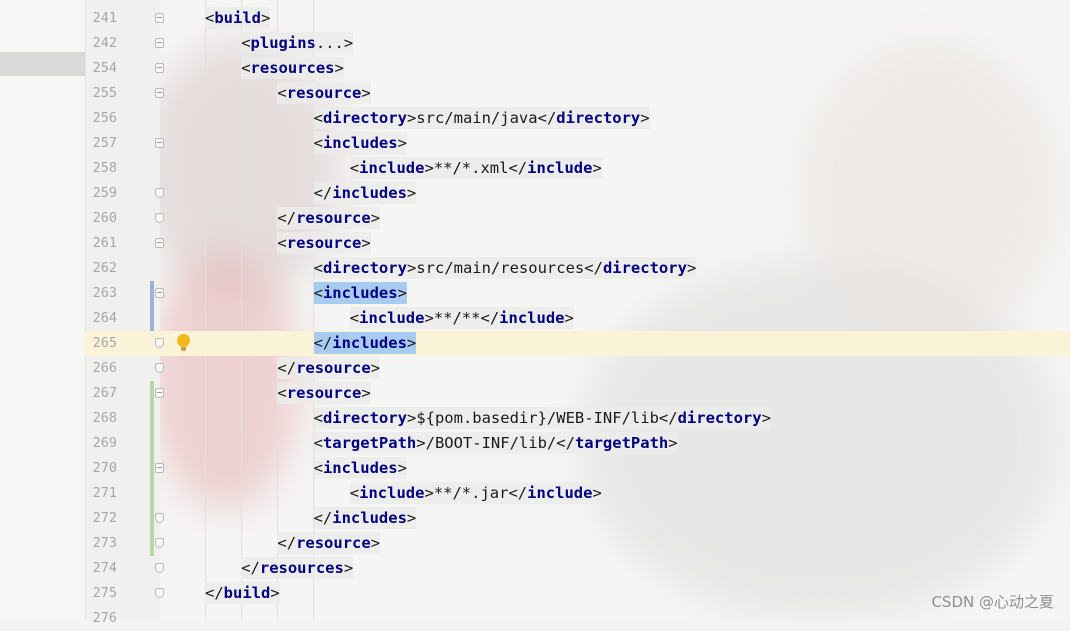  What do you see at coordinates (101, 68) in the screenshot?
I see `line-number: 254` at bounding box center [101, 68].